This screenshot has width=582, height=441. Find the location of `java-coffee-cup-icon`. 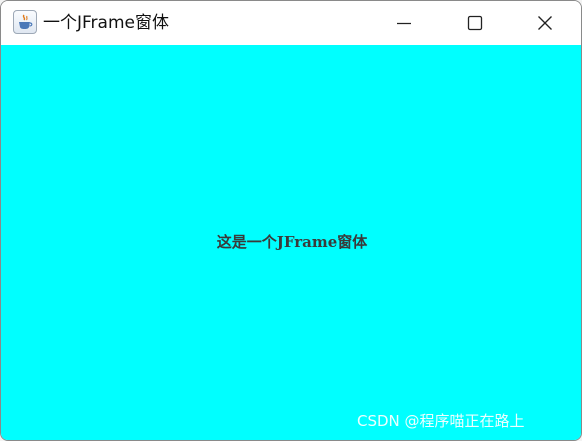

java-coffee-cup-icon is located at coordinates (25, 22).